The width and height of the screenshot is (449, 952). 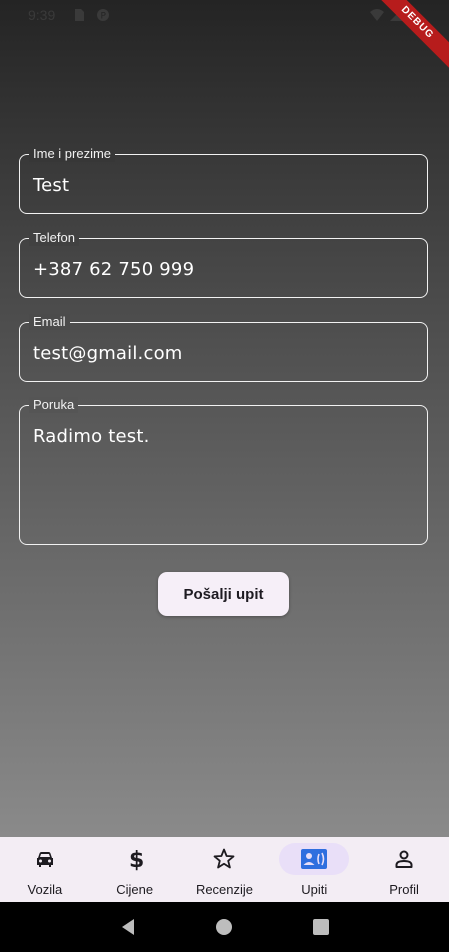 I want to click on svg-text: P, so click(x=104, y=17).